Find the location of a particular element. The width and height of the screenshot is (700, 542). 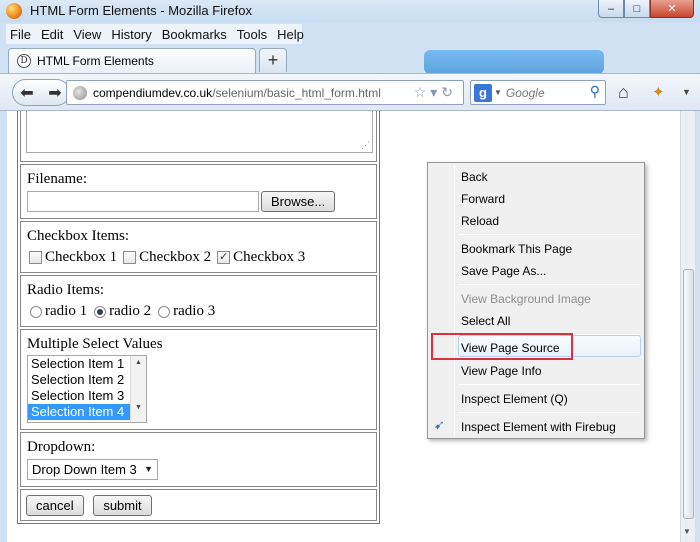

menu-item-reload: Reload is located at coordinates (480, 221).